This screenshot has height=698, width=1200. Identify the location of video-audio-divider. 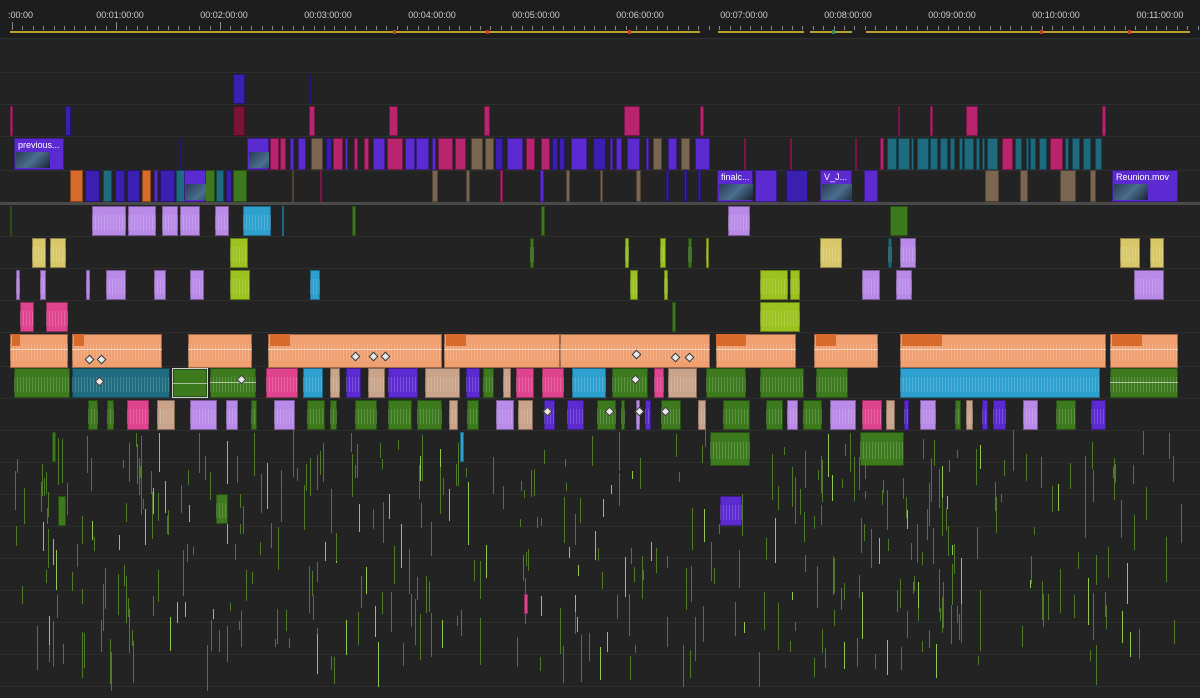
(600, 203).